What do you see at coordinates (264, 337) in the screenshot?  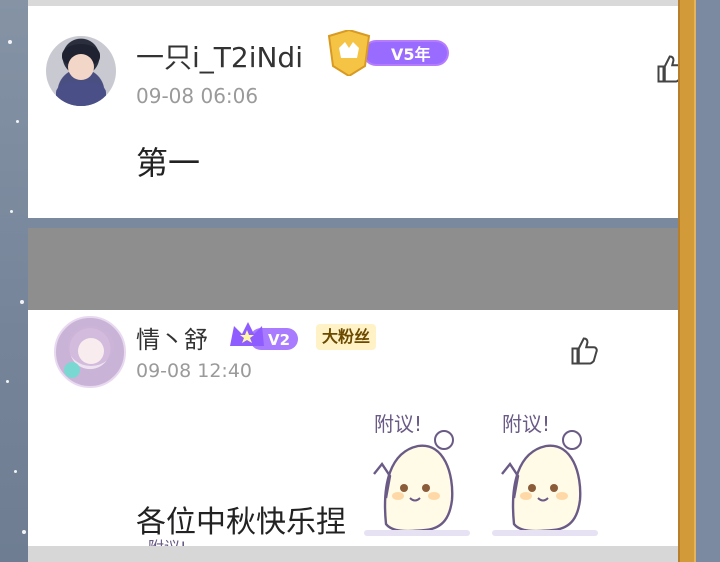 I see `v2-badge: V2` at bounding box center [264, 337].